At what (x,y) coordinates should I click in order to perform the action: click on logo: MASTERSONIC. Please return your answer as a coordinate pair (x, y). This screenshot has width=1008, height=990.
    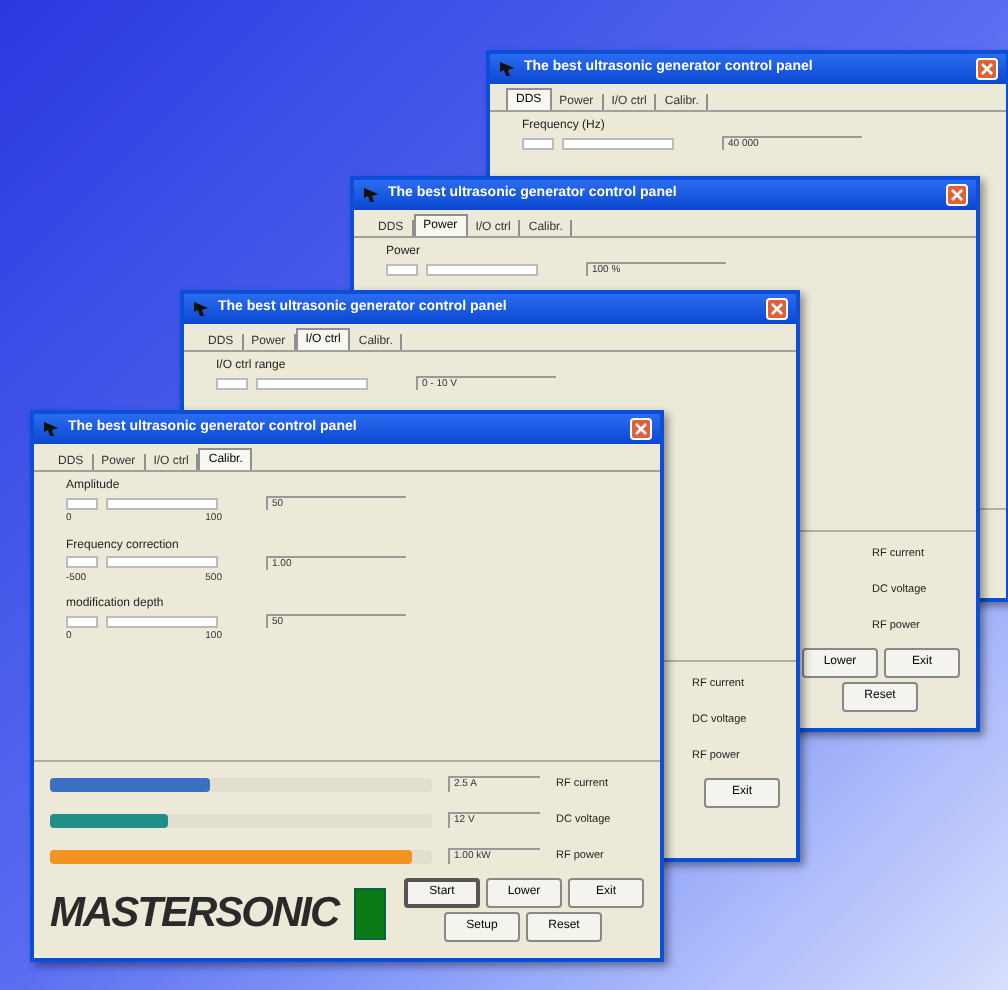
    Looking at the image, I should click on (194, 914).